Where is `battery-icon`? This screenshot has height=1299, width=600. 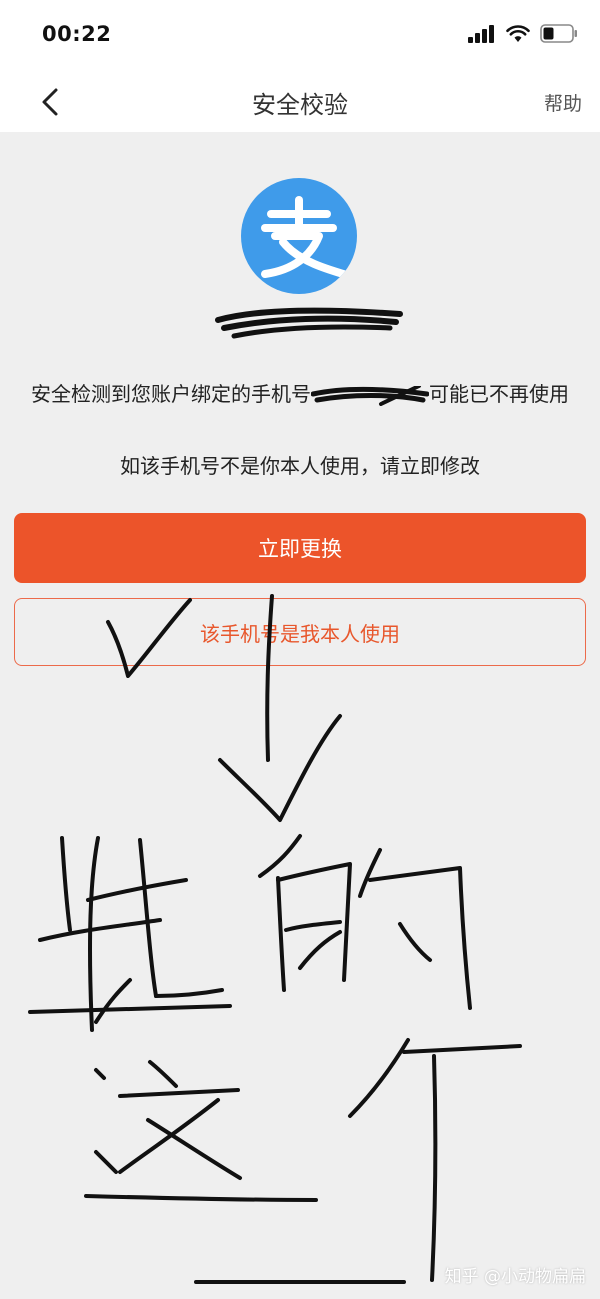 battery-icon is located at coordinates (558, 33).